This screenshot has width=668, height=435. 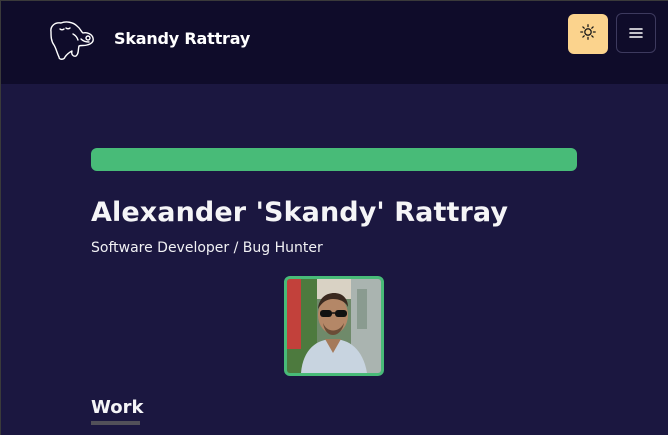 What do you see at coordinates (300, 212) in the screenshot?
I see `page-title: Alexander 'Skandy' Rattray` at bounding box center [300, 212].